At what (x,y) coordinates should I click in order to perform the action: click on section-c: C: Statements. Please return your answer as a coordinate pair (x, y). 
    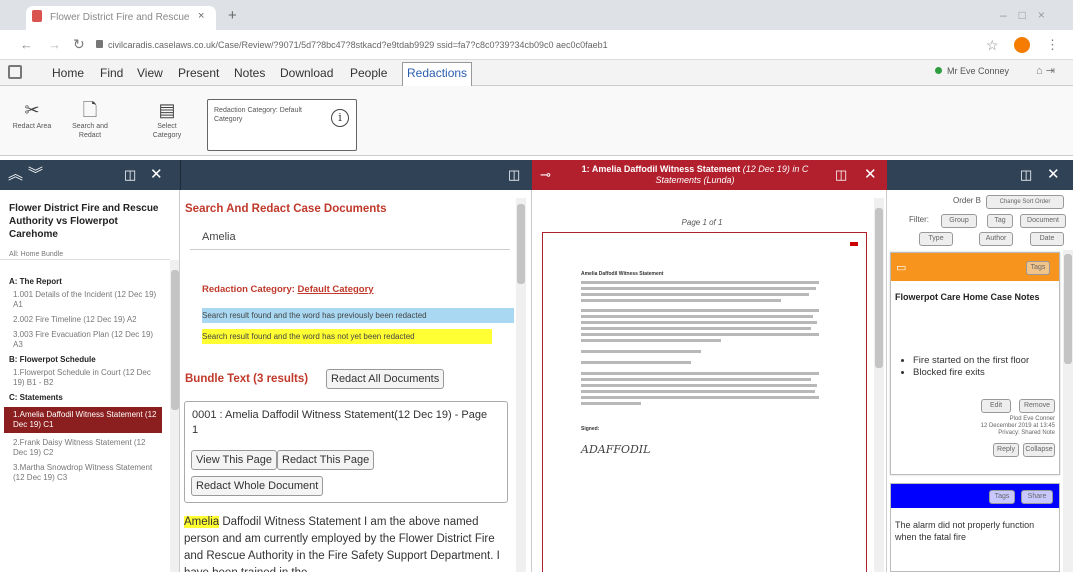
    Looking at the image, I should click on (84, 398).